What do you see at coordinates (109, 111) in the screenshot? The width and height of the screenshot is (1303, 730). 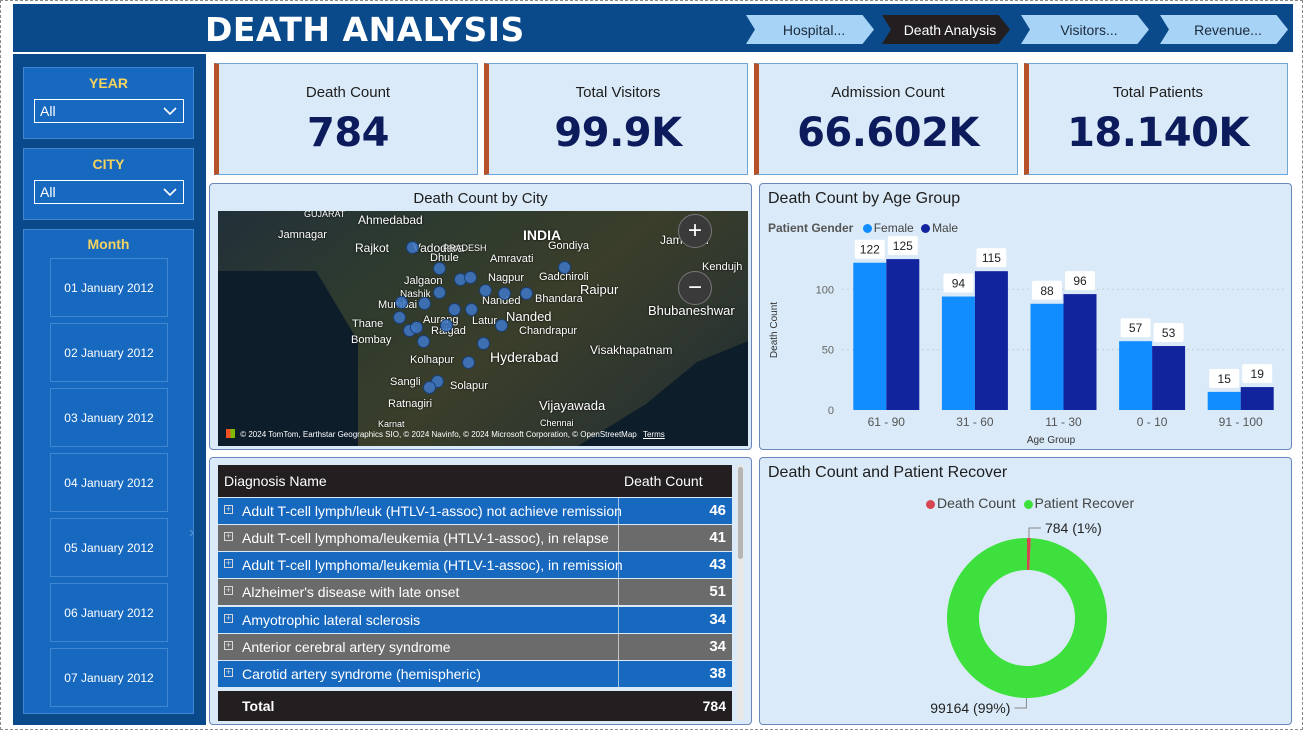 I see `year-dropdown: All` at bounding box center [109, 111].